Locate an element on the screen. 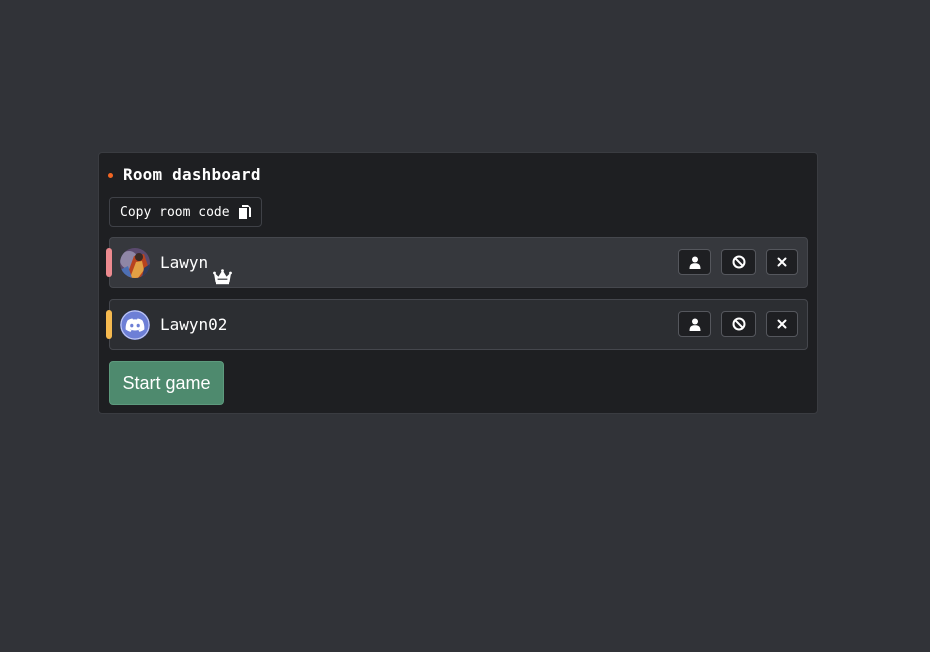 The height and width of the screenshot is (652, 930). player-name: Lawyn is located at coordinates (196, 262).